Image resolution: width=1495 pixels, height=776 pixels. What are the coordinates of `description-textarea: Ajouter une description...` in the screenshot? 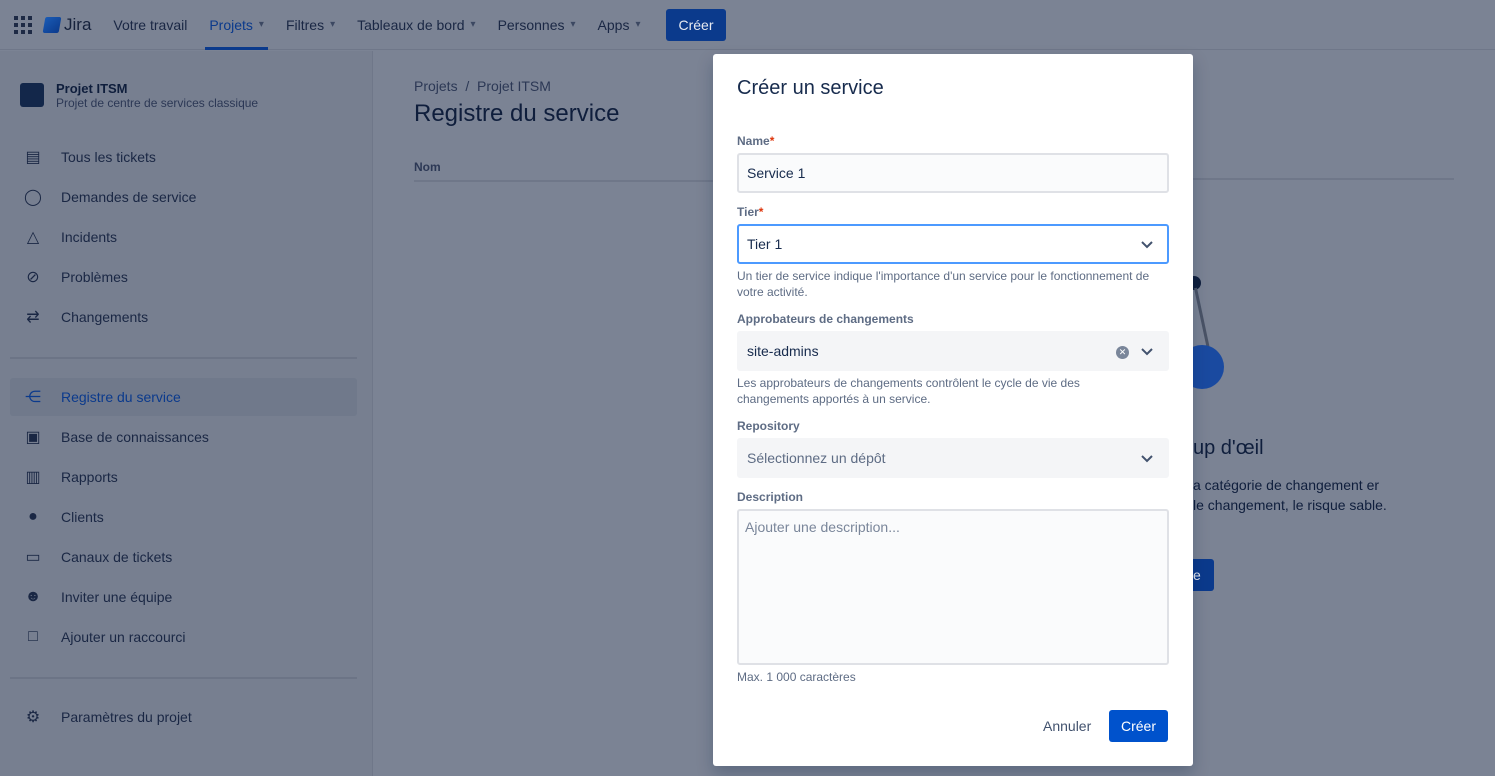 It's located at (953, 587).